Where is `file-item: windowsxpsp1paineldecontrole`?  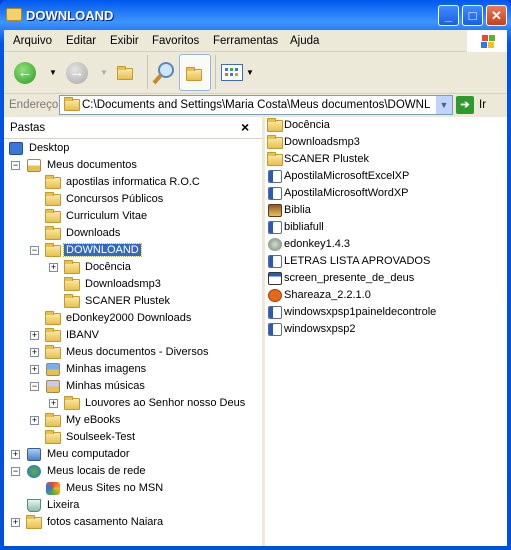 file-item: windowsxpsp1paineldecontrole is located at coordinates (381, 312).